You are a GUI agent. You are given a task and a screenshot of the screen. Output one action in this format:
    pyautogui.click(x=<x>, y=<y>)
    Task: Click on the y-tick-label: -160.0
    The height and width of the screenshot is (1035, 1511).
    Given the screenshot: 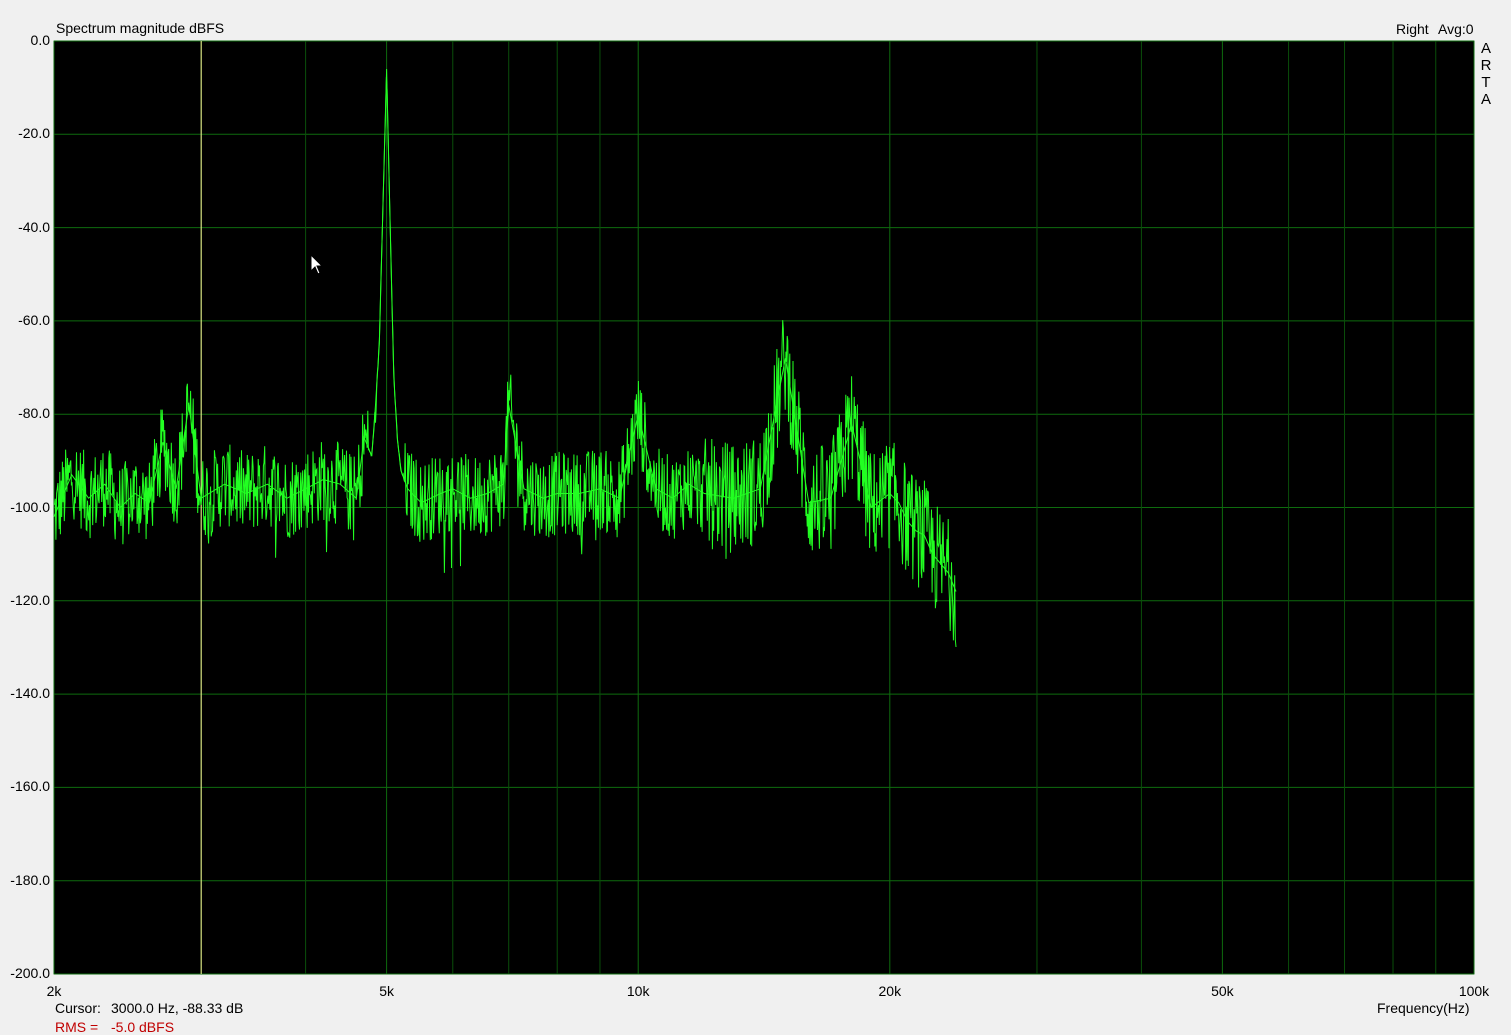 What is the action you would take?
    pyautogui.click(x=30, y=786)
    